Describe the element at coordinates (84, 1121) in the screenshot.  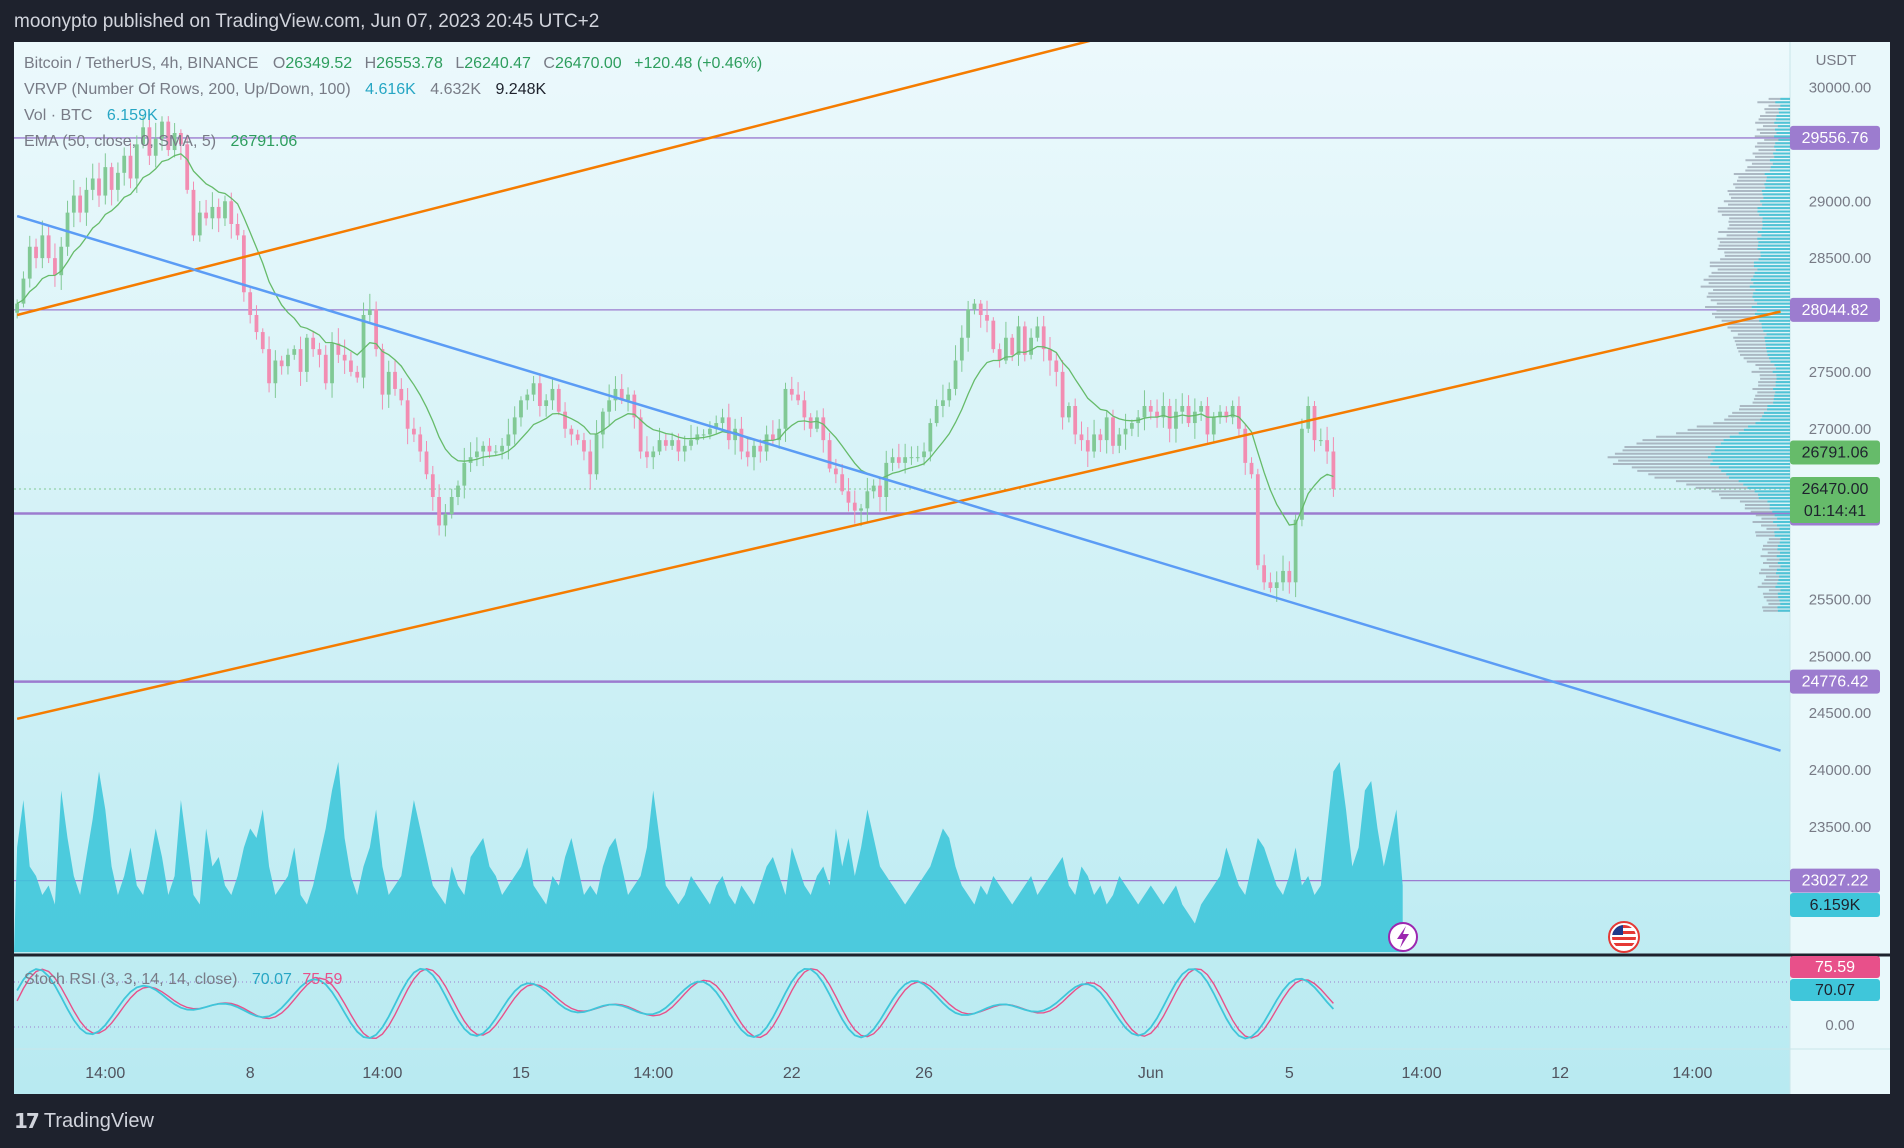
I see `tradingview-logo: 17 TradingView` at that location.